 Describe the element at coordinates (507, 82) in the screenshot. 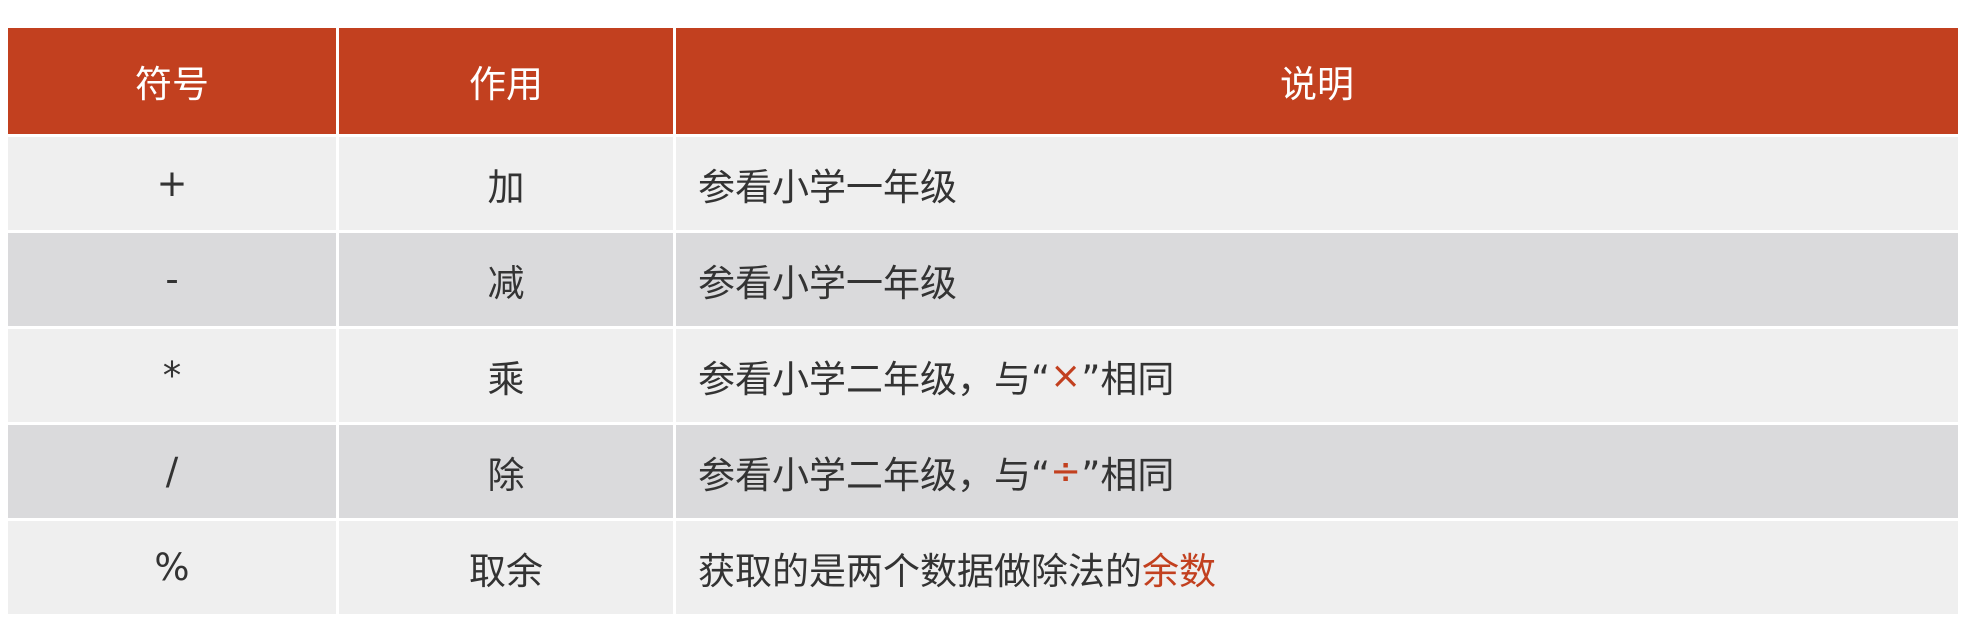

I see `header-action: 作用` at that location.